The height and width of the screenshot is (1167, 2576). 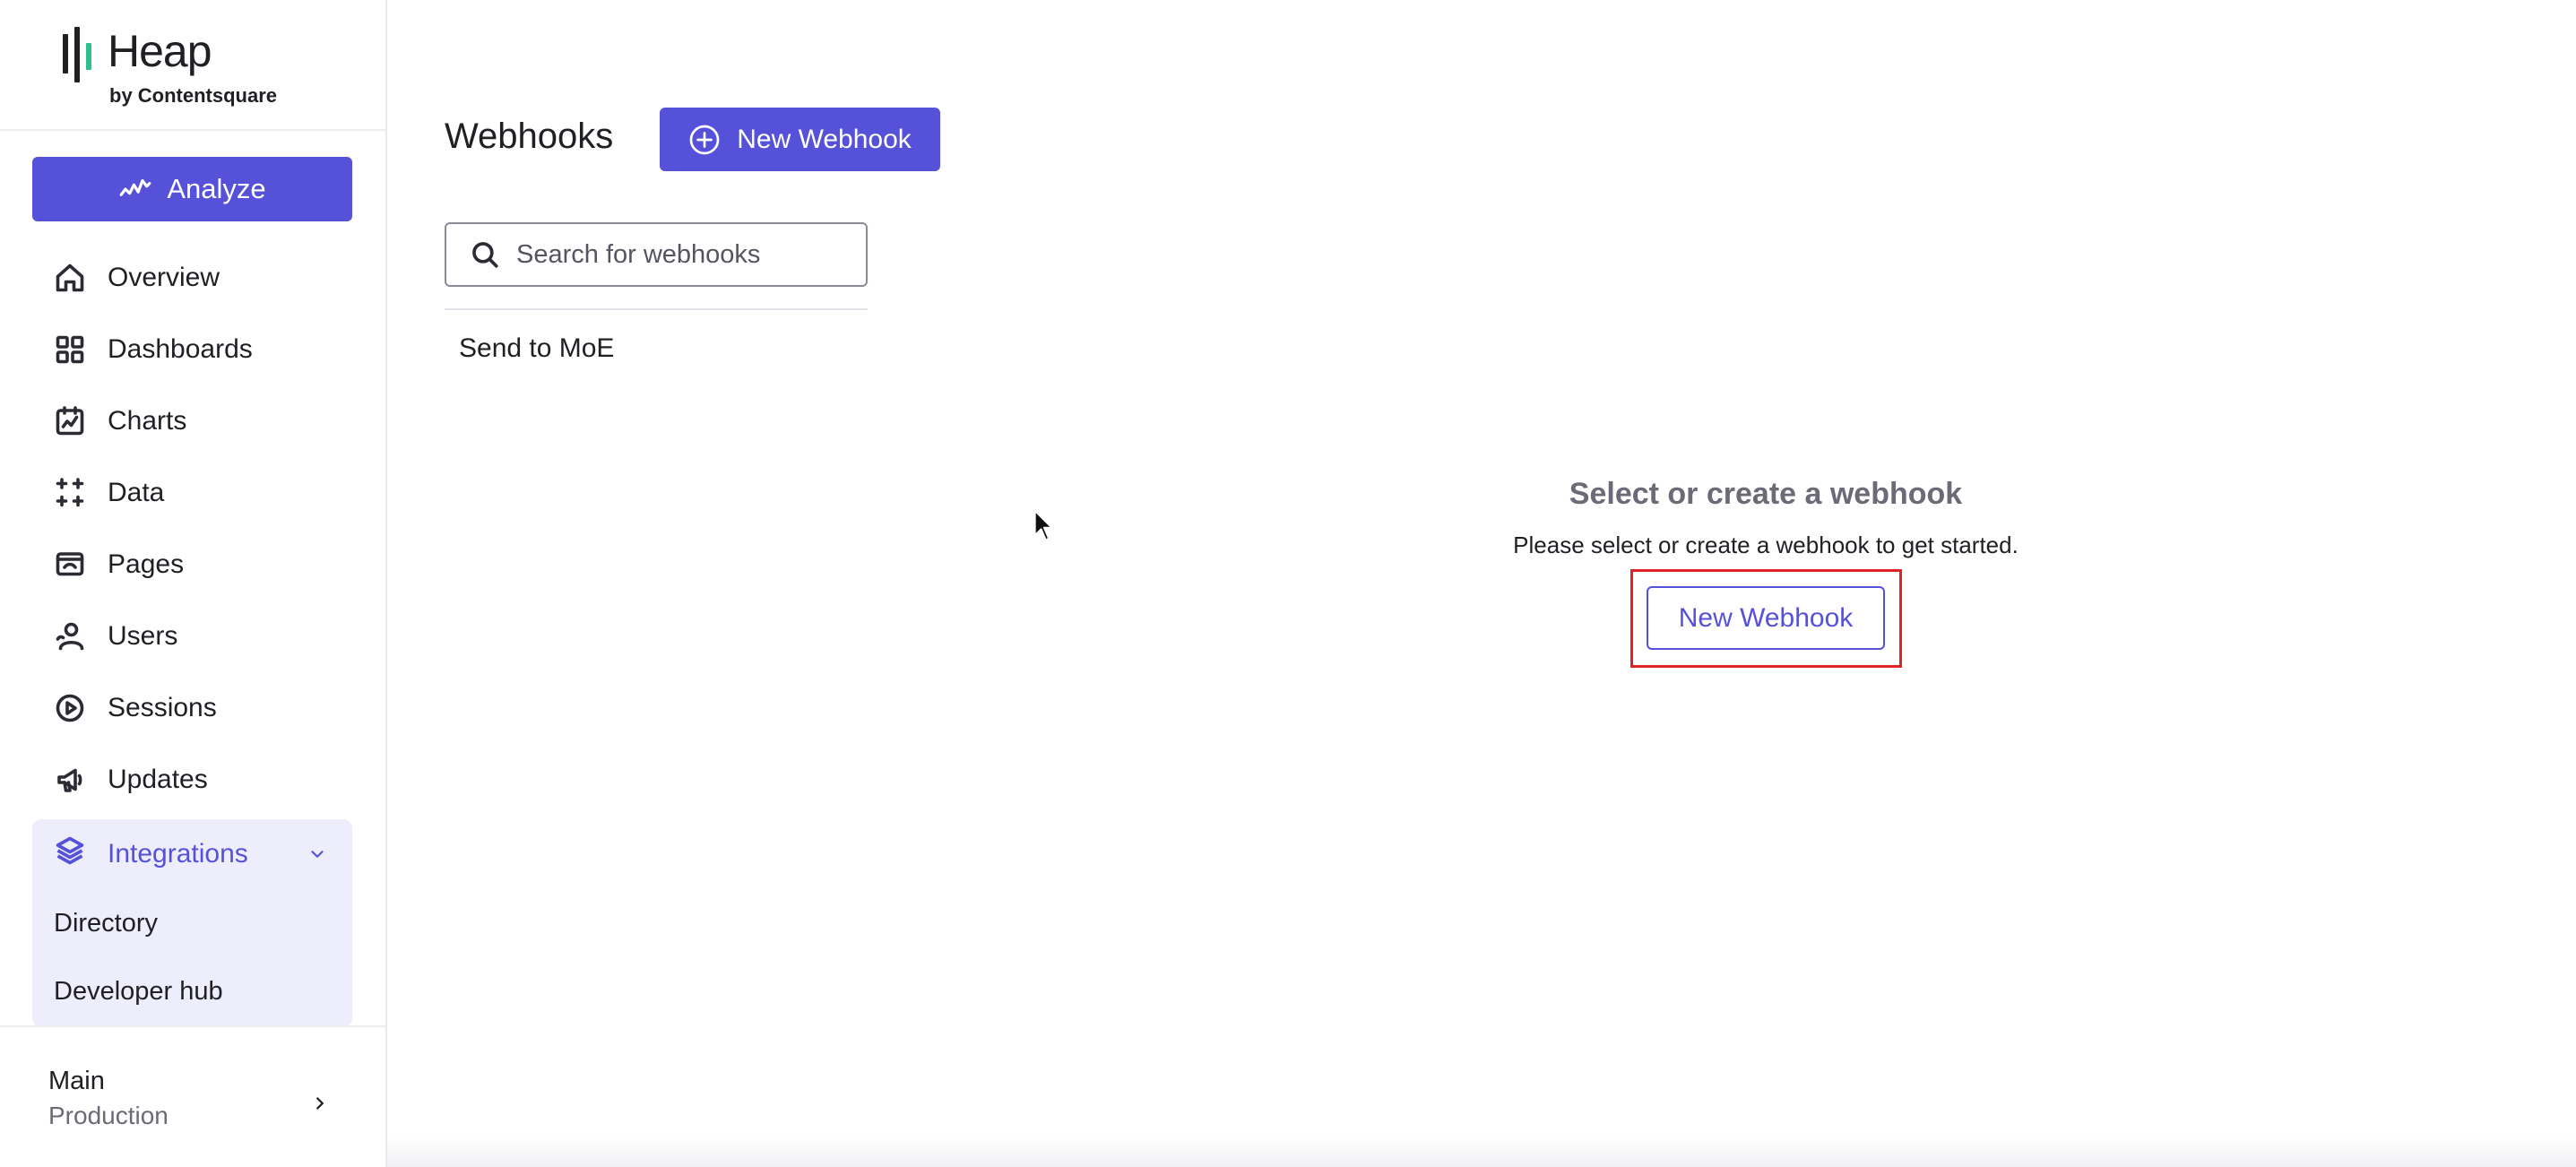 I want to click on sidebar-item-overview: Overview, so click(x=192, y=278).